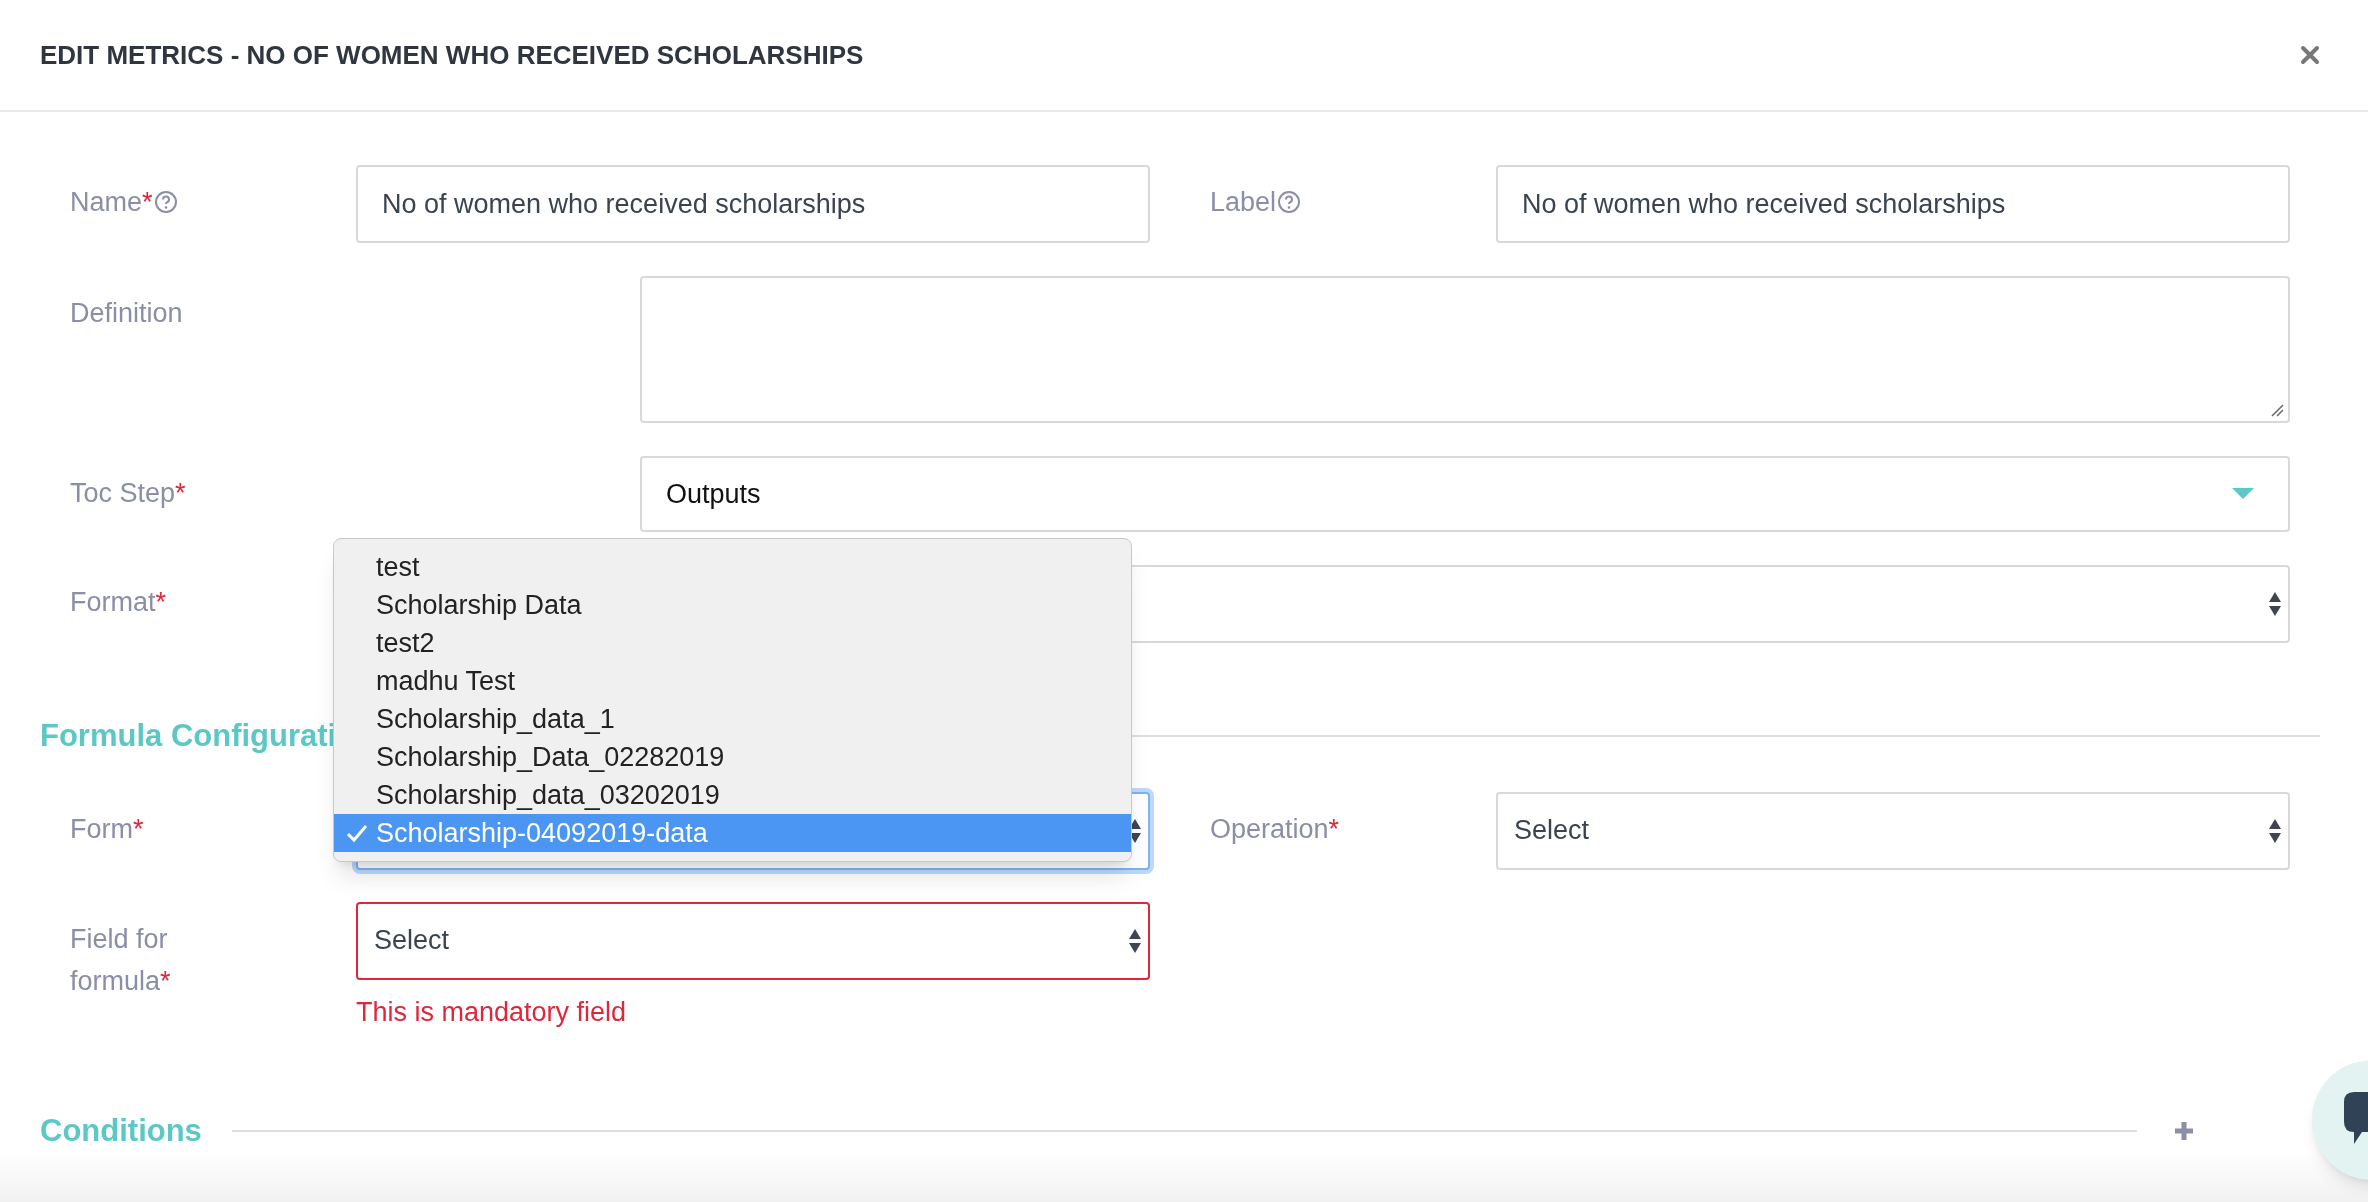  Describe the element at coordinates (732, 605) in the screenshot. I see `menu-option: Scholarship Data` at that location.